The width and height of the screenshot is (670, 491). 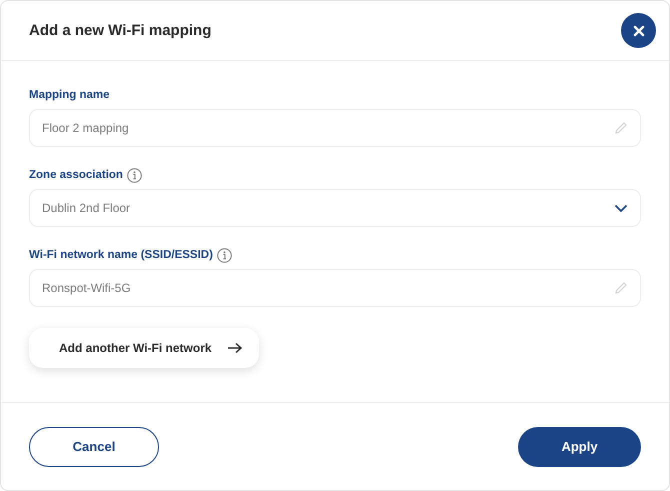 What do you see at coordinates (69, 95) in the screenshot?
I see `field-label: Mapping name` at bounding box center [69, 95].